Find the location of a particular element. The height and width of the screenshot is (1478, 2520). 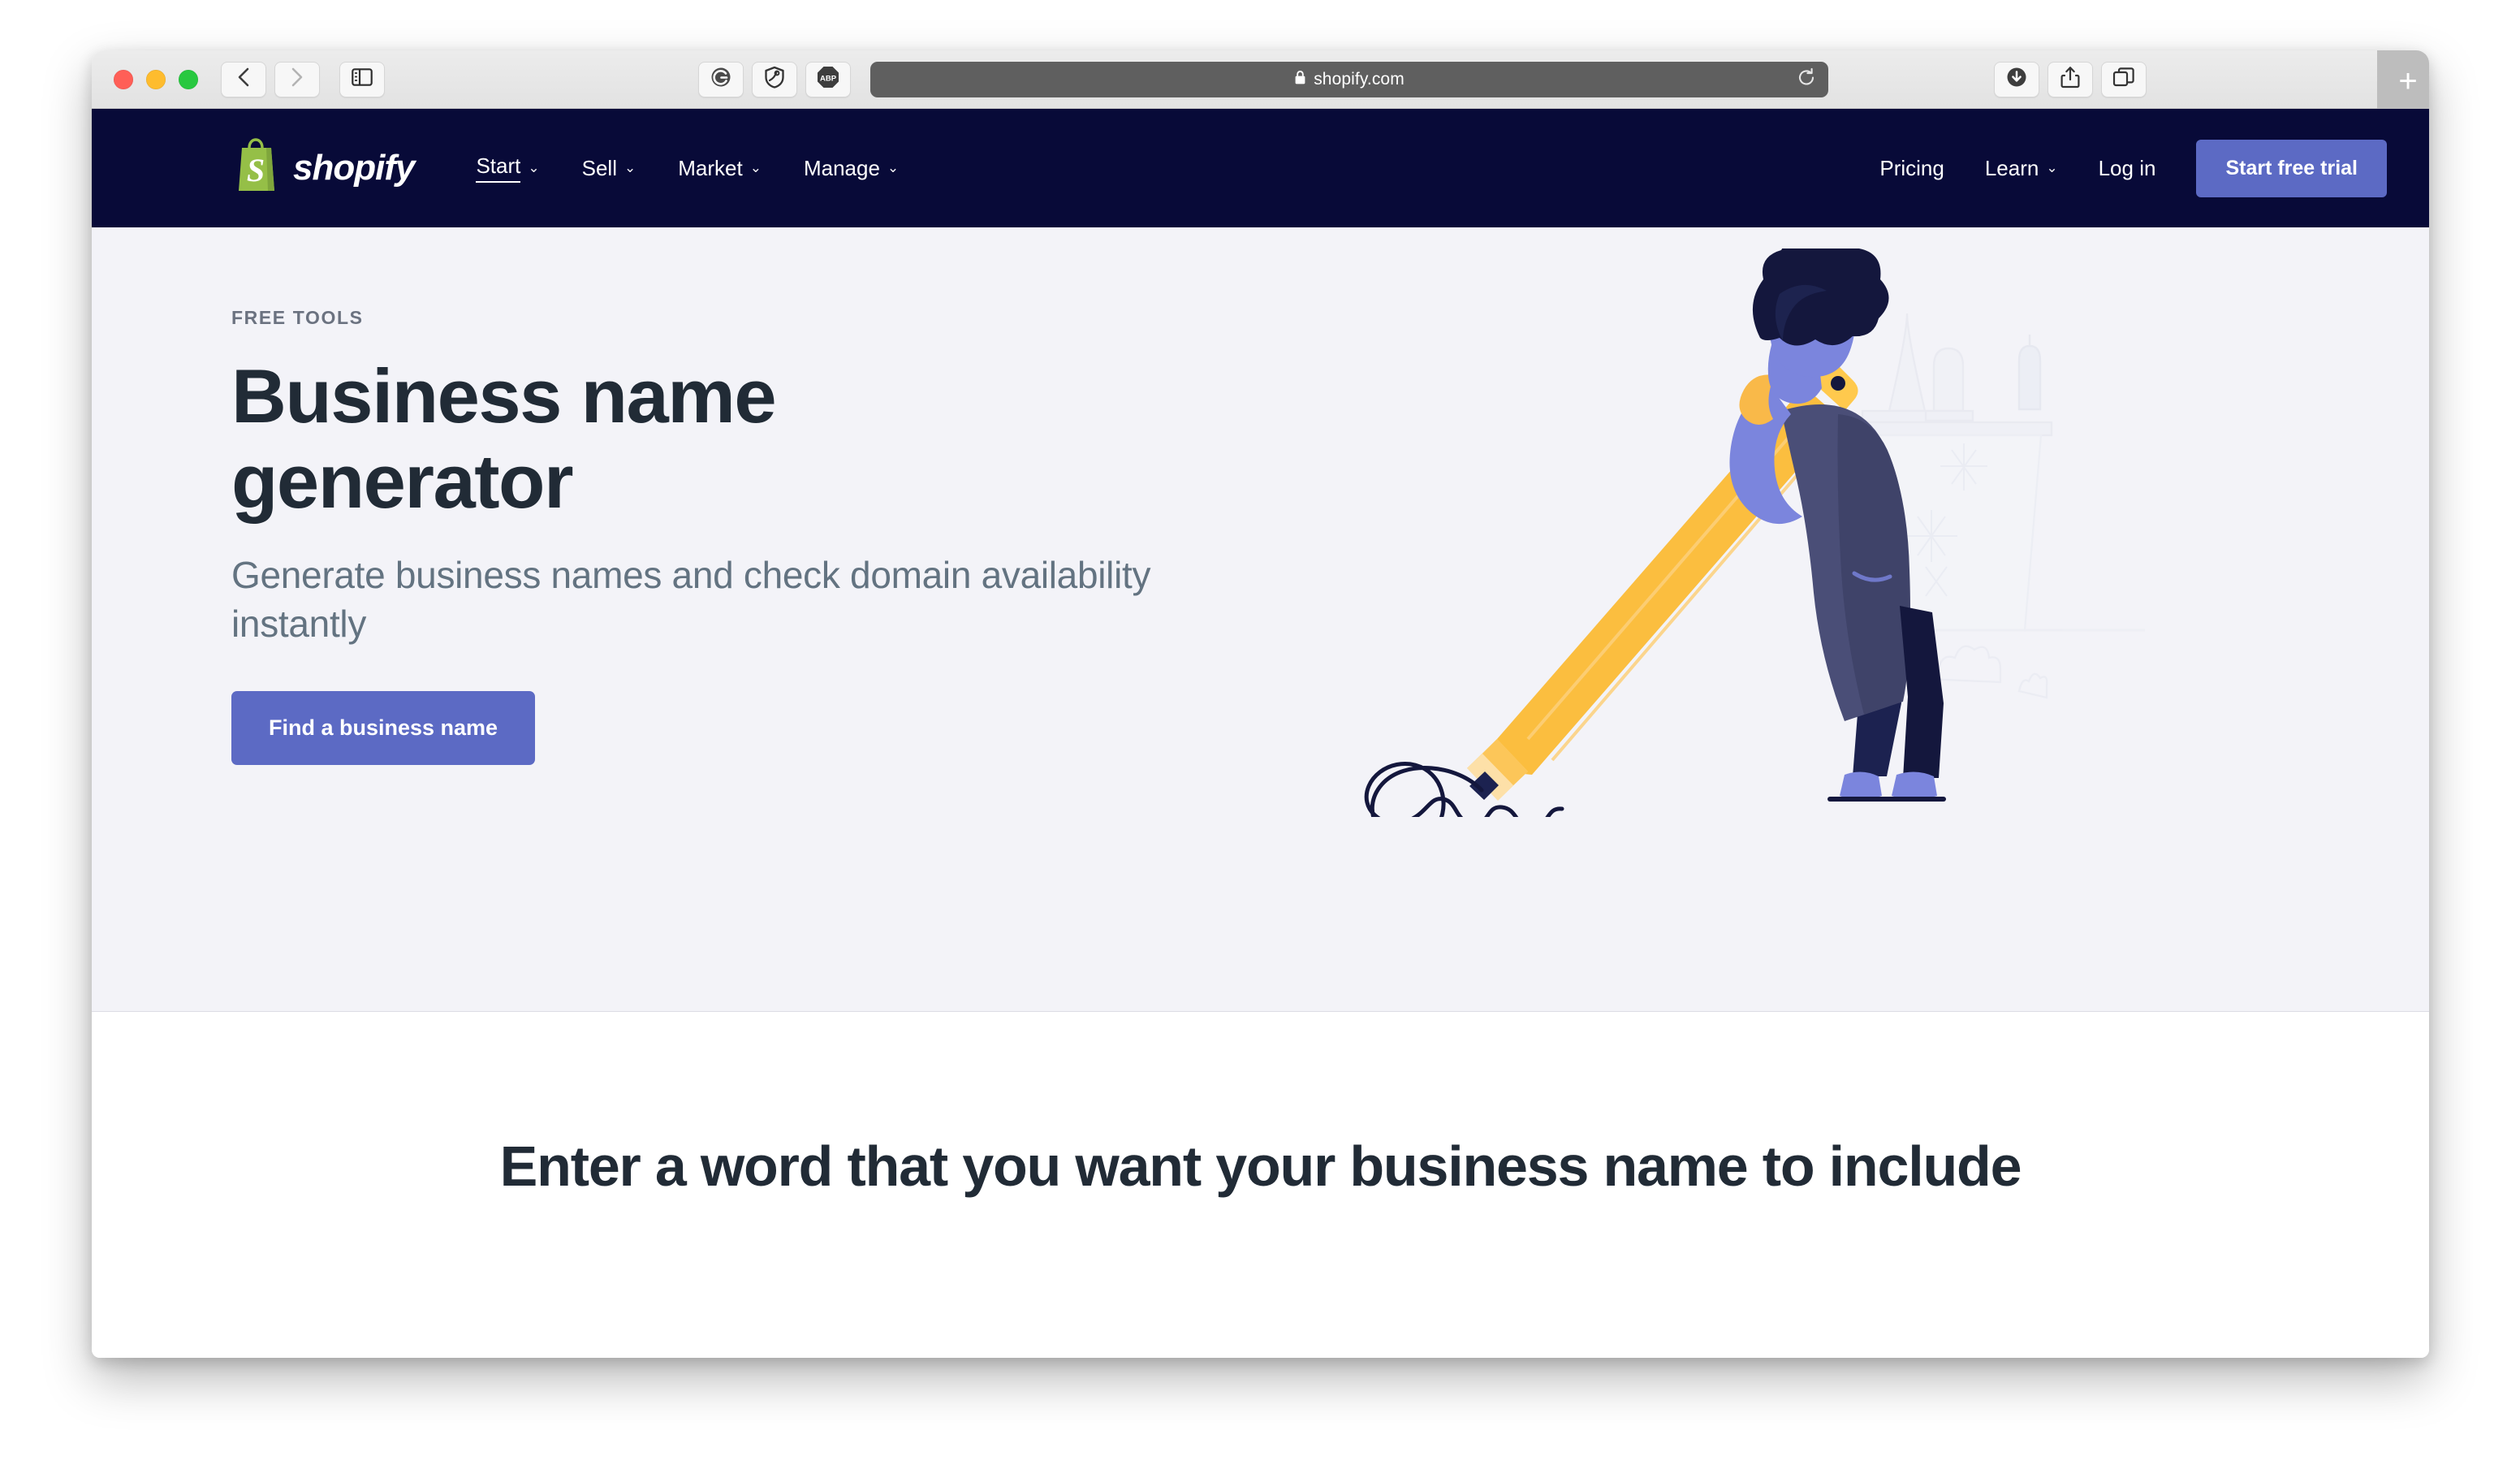

new-tab-button: + is located at coordinates (2403, 81).